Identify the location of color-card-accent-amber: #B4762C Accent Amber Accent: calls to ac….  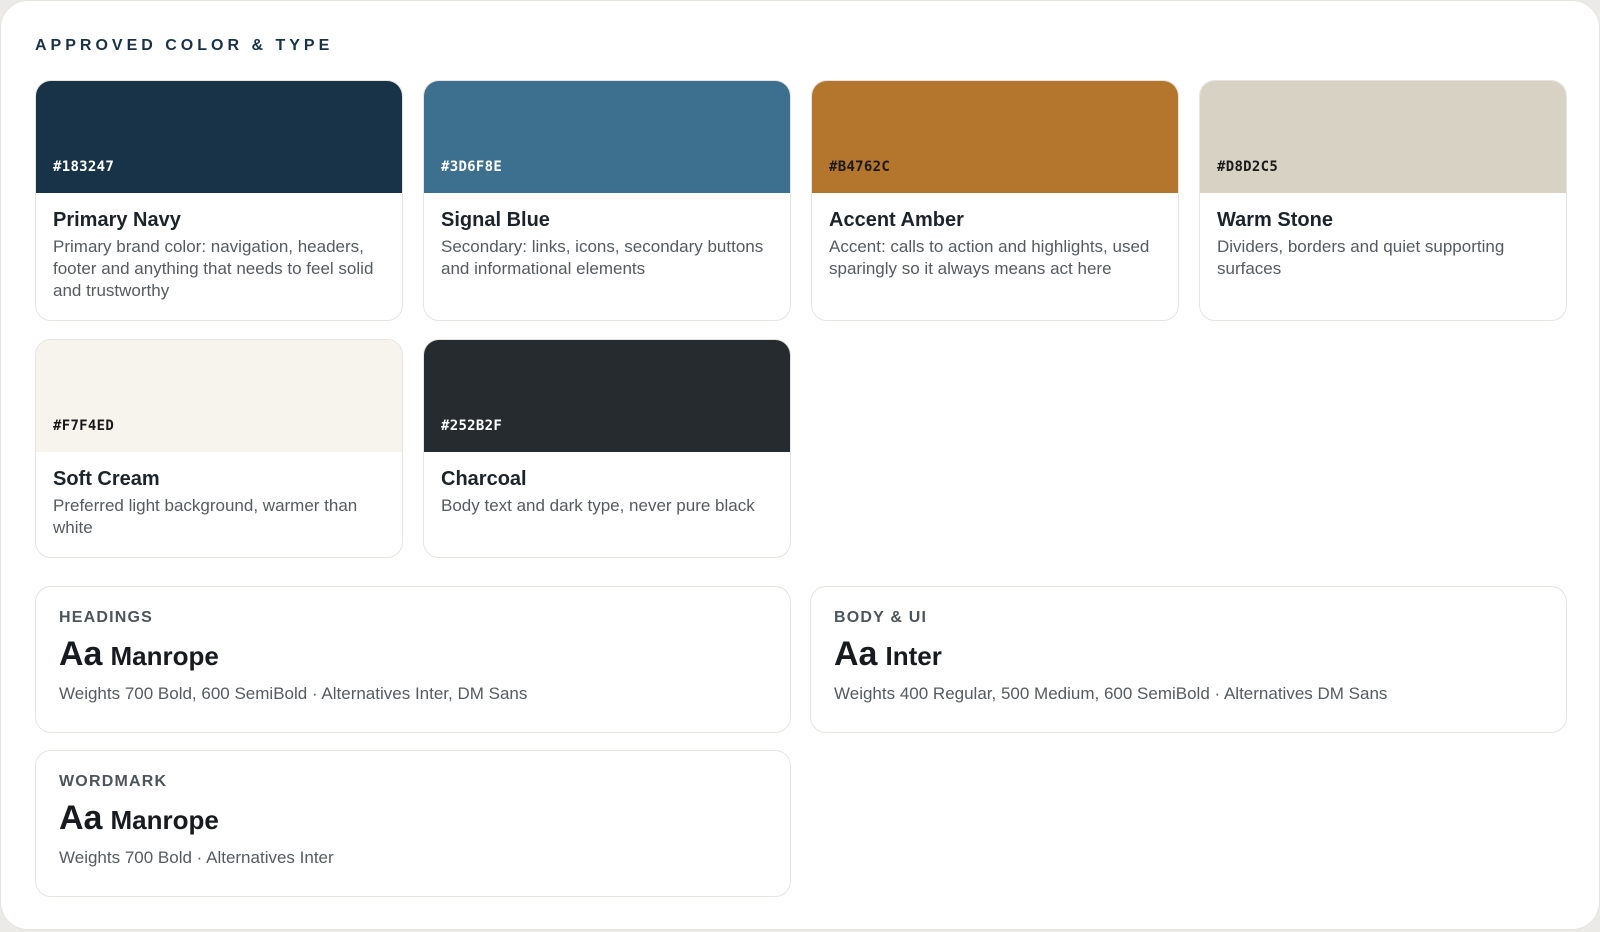
(995, 200).